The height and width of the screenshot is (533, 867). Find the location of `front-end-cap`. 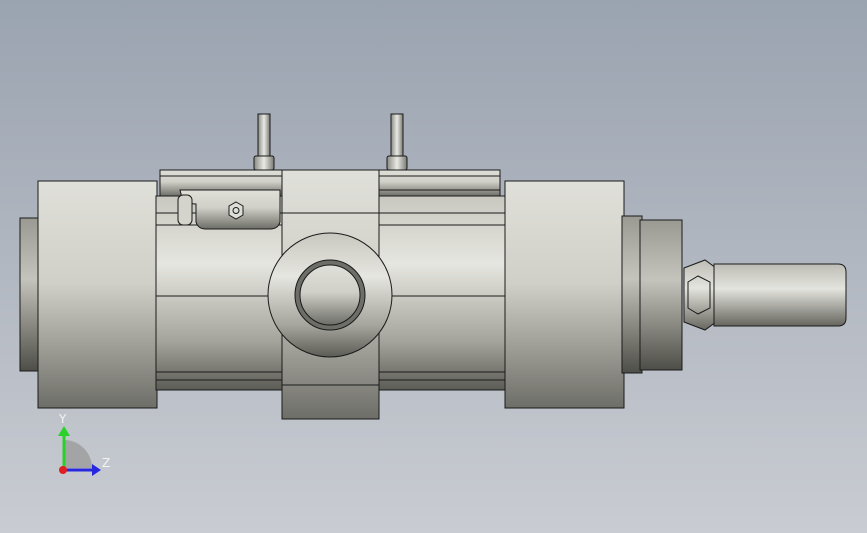

front-end-cap is located at coordinates (564, 294).